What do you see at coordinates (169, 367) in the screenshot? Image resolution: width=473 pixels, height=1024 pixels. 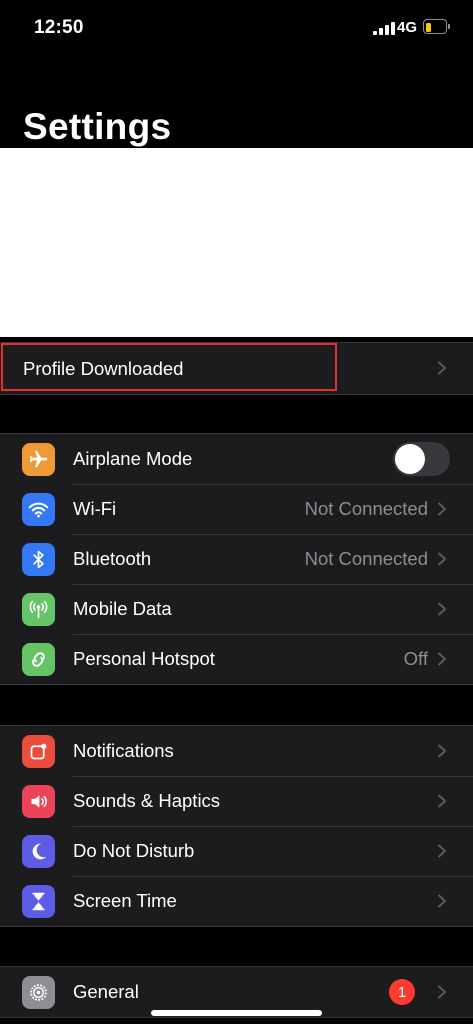 I see `highlight-box` at bounding box center [169, 367].